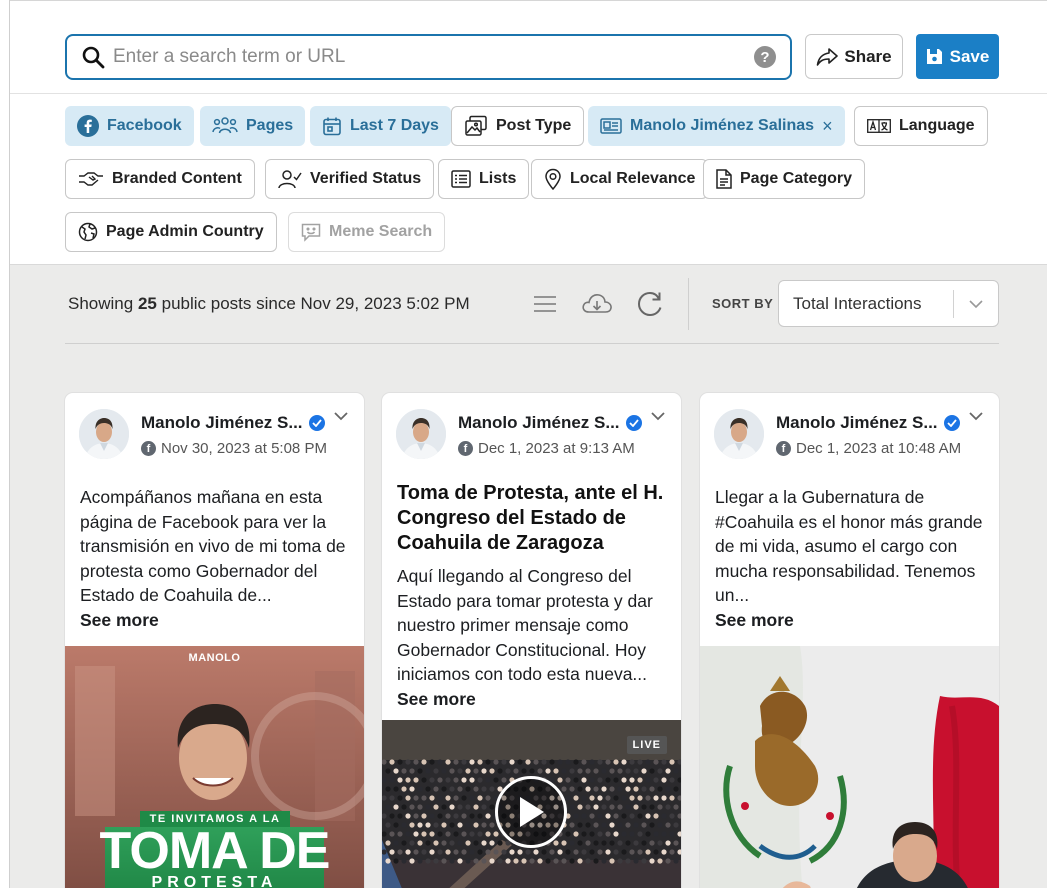  I want to click on post-image, so click(849, 767).